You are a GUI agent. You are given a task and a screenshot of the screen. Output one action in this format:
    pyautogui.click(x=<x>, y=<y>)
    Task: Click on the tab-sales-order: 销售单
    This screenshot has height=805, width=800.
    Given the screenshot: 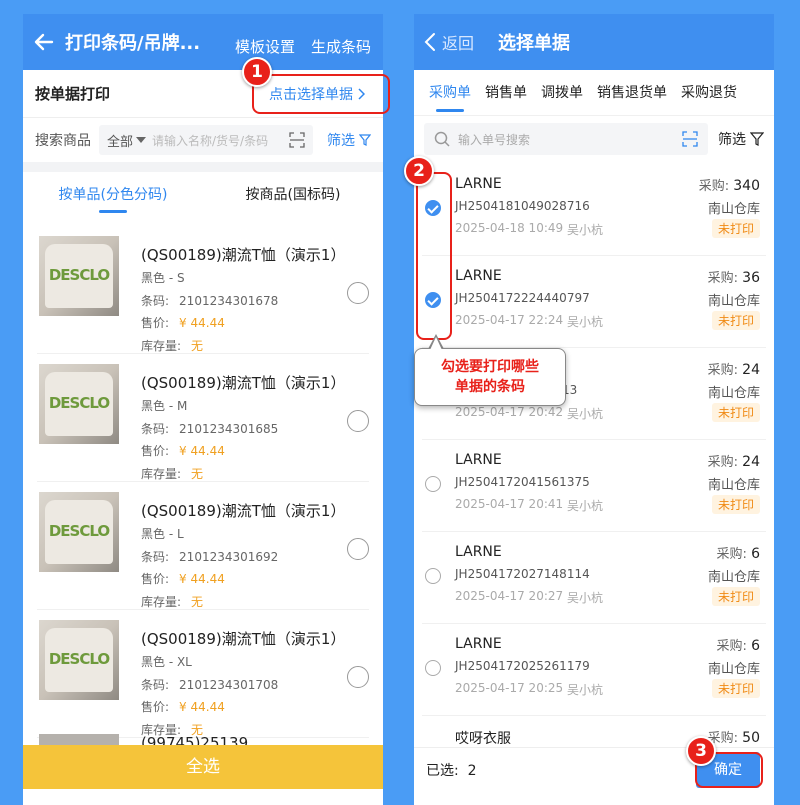 What is the action you would take?
    pyautogui.click(x=506, y=93)
    